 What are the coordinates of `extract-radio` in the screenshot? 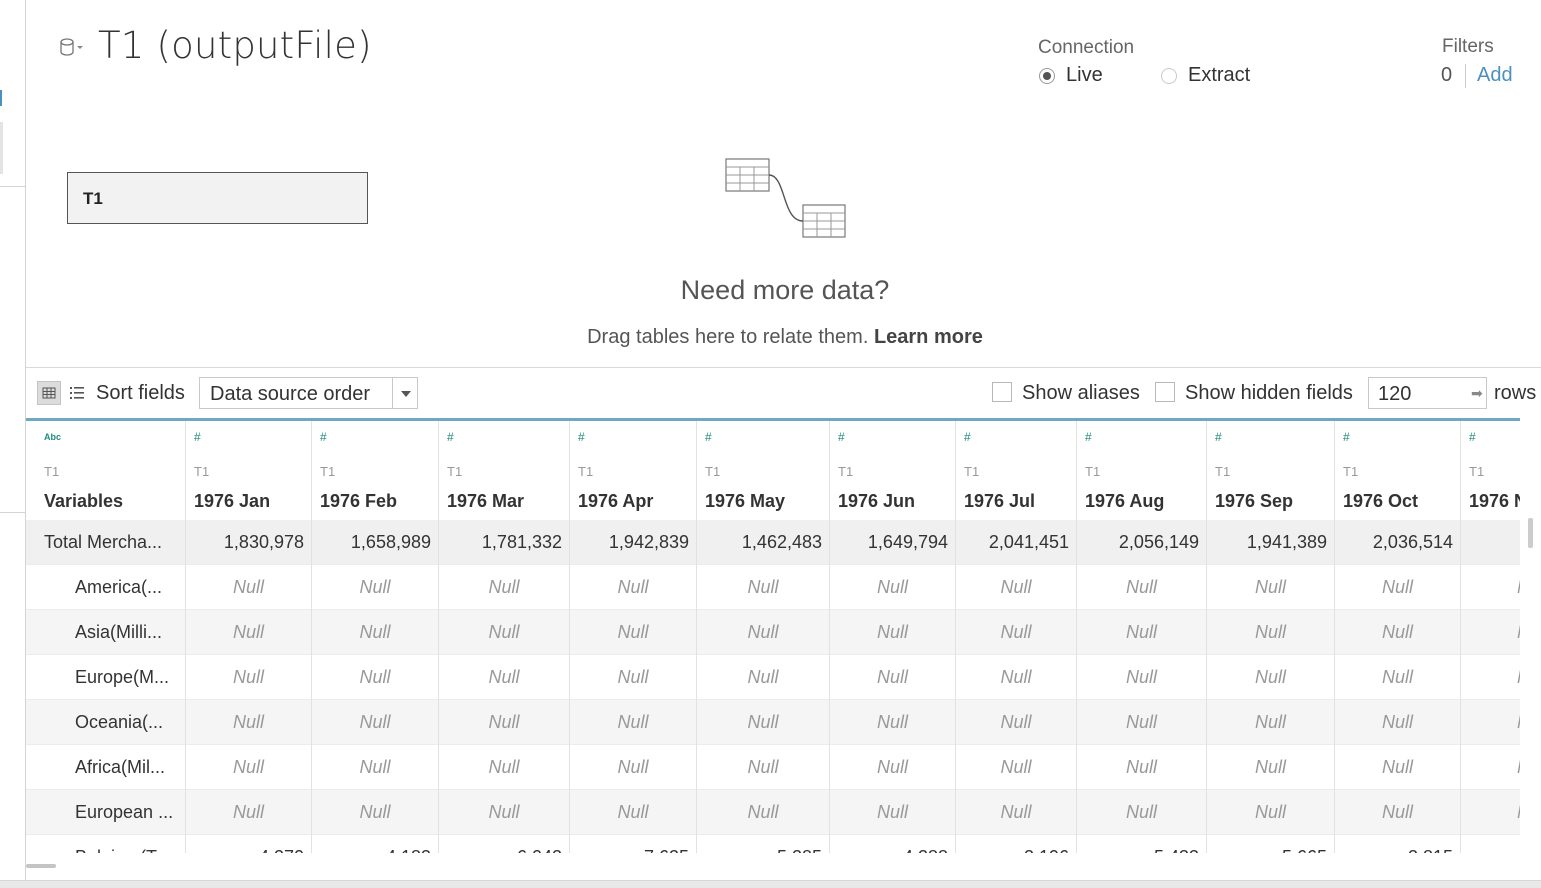 It's located at (1169, 76).